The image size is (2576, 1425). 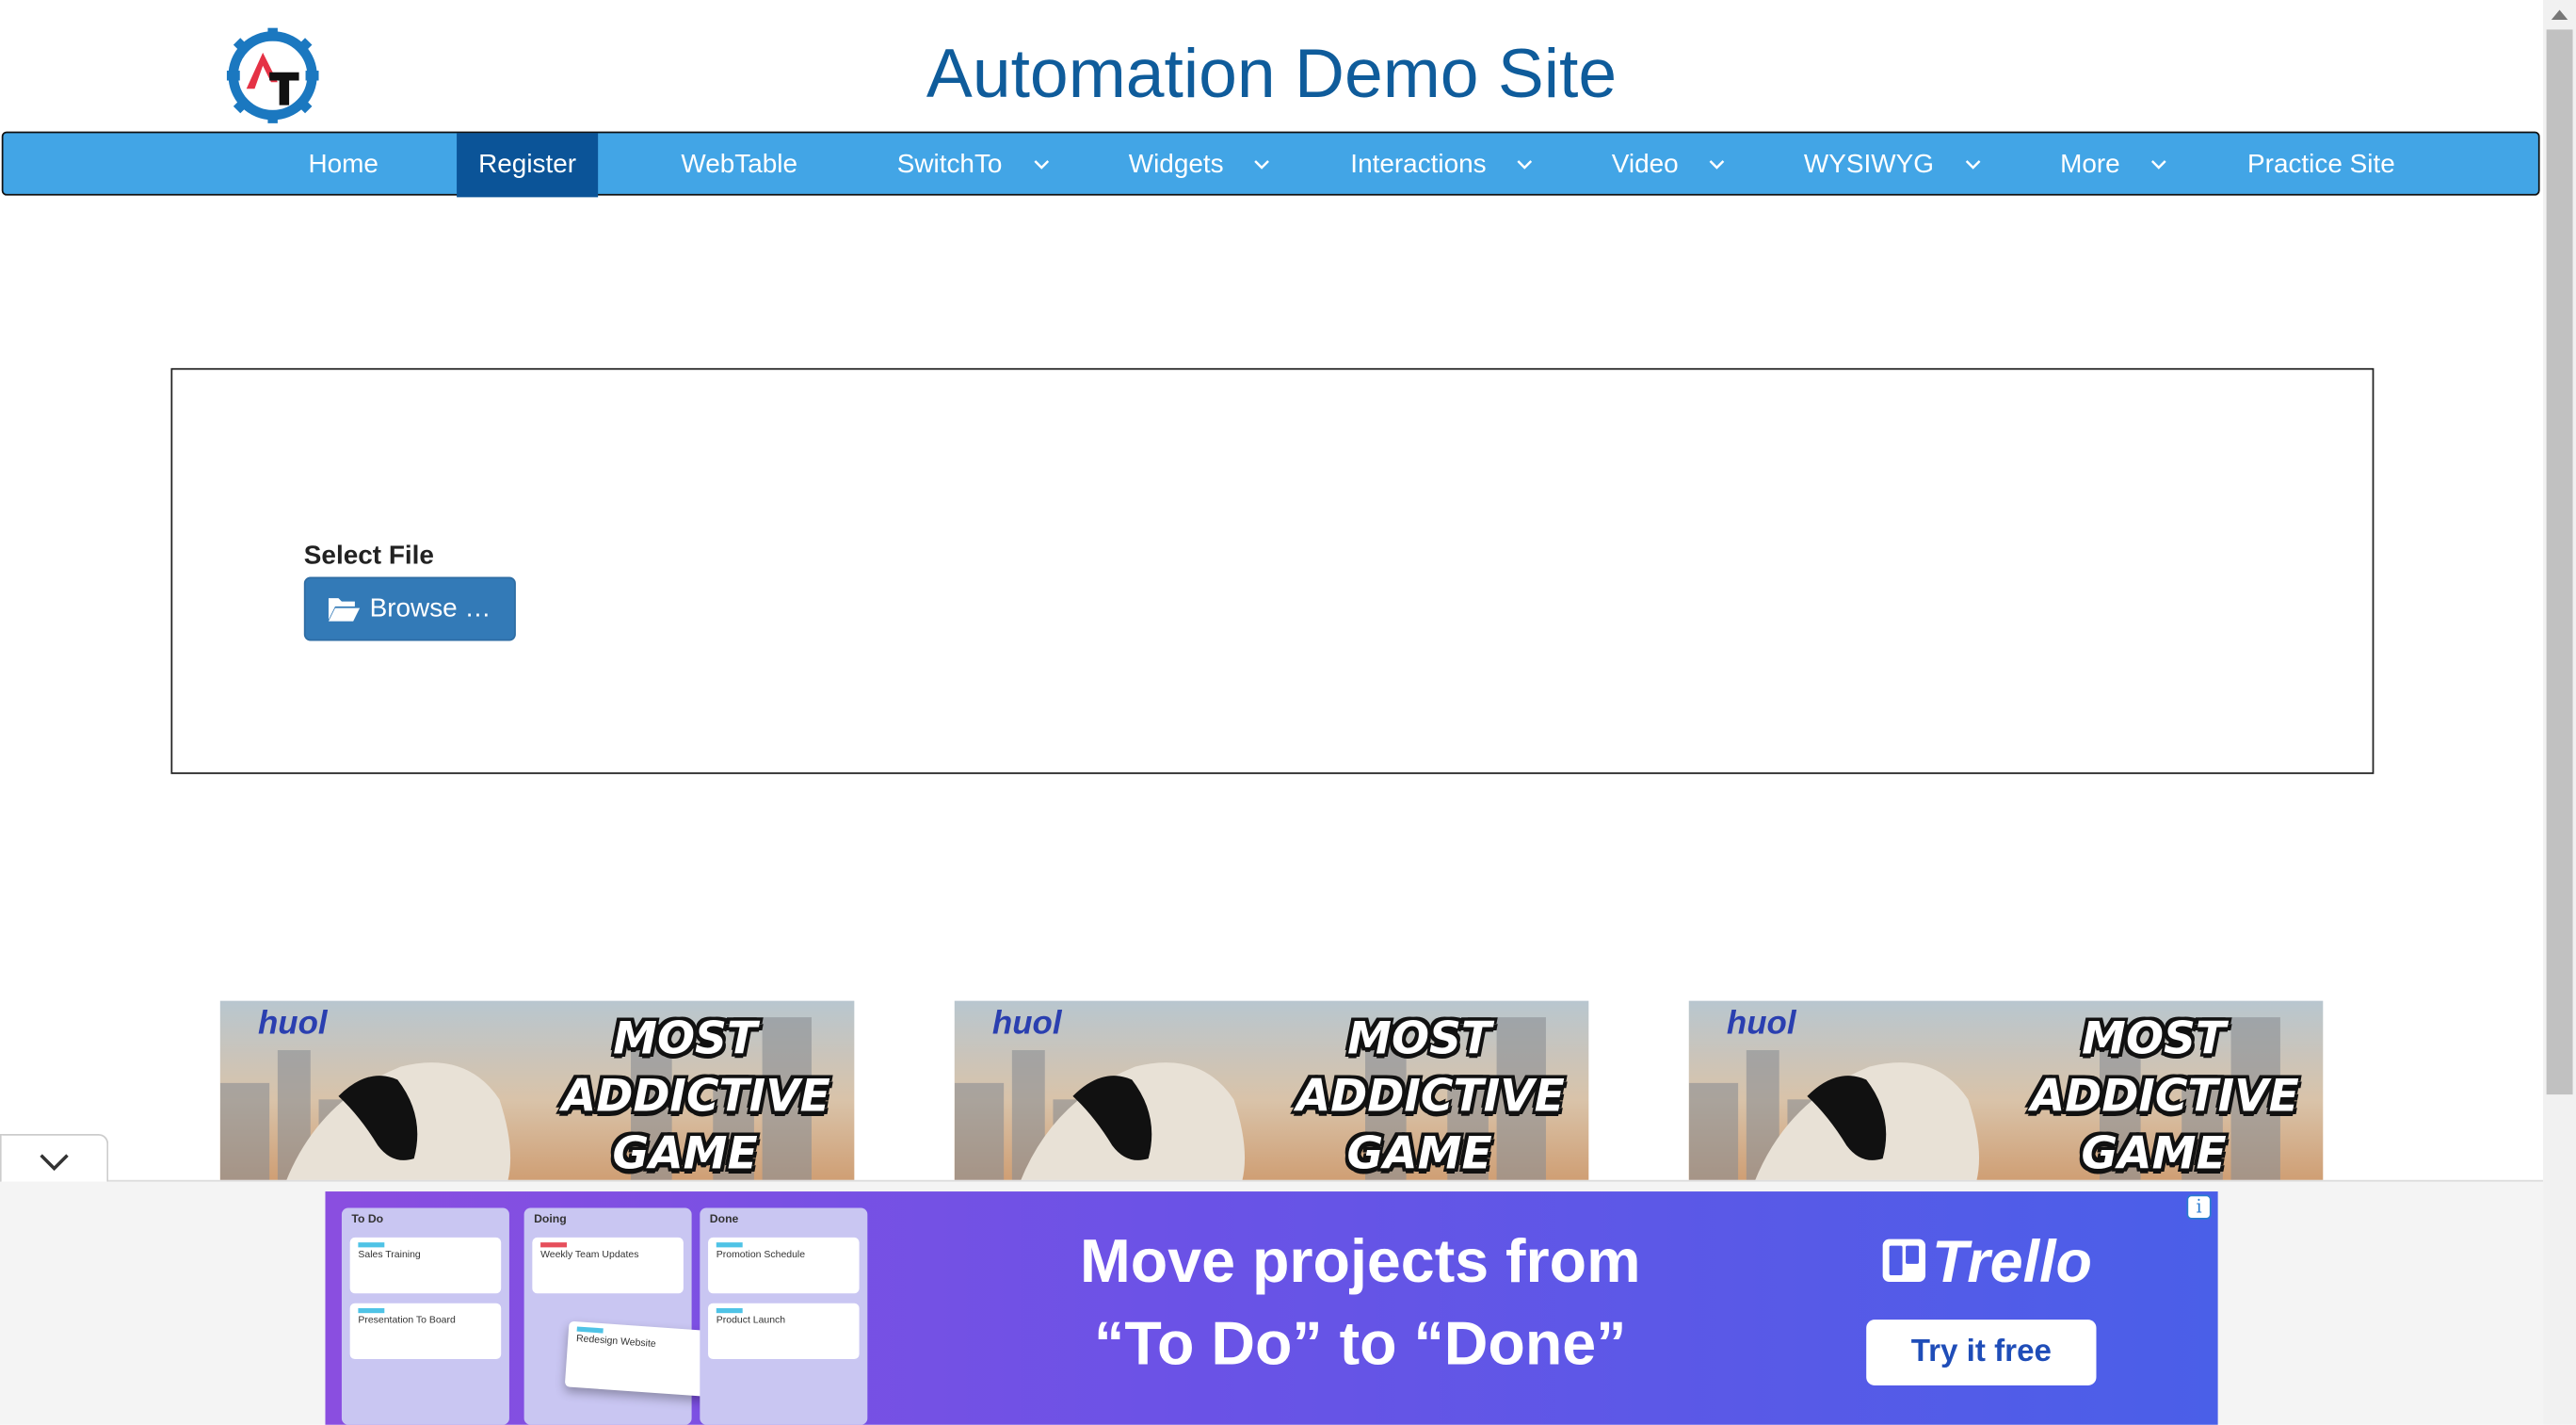 What do you see at coordinates (2321, 165) in the screenshot?
I see `nav-practice-site-label: Practice Site` at bounding box center [2321, 165].